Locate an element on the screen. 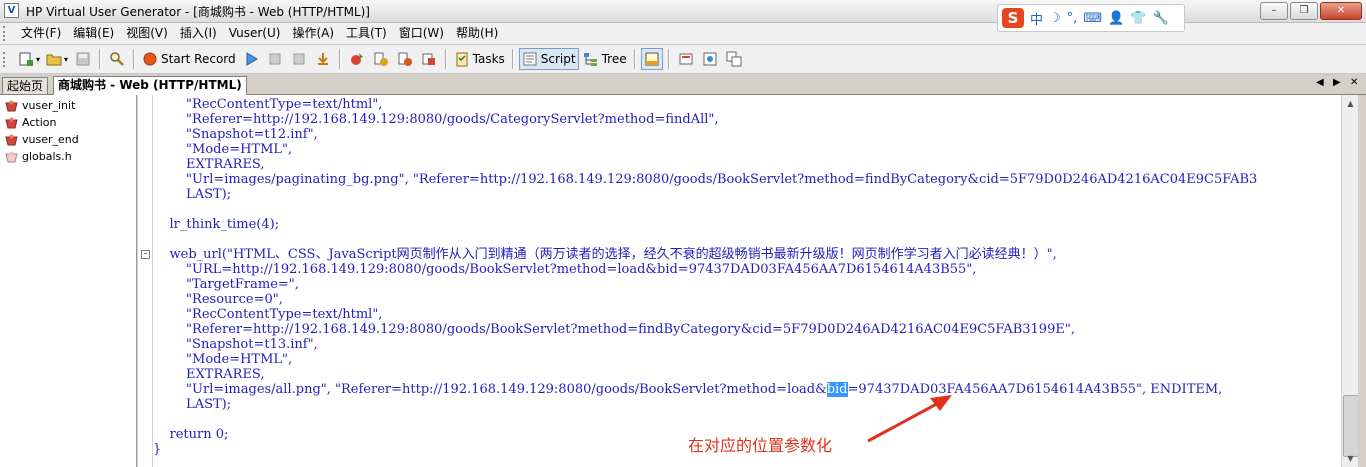  tree-view-button: Tree is located at coordinates (605, 59).